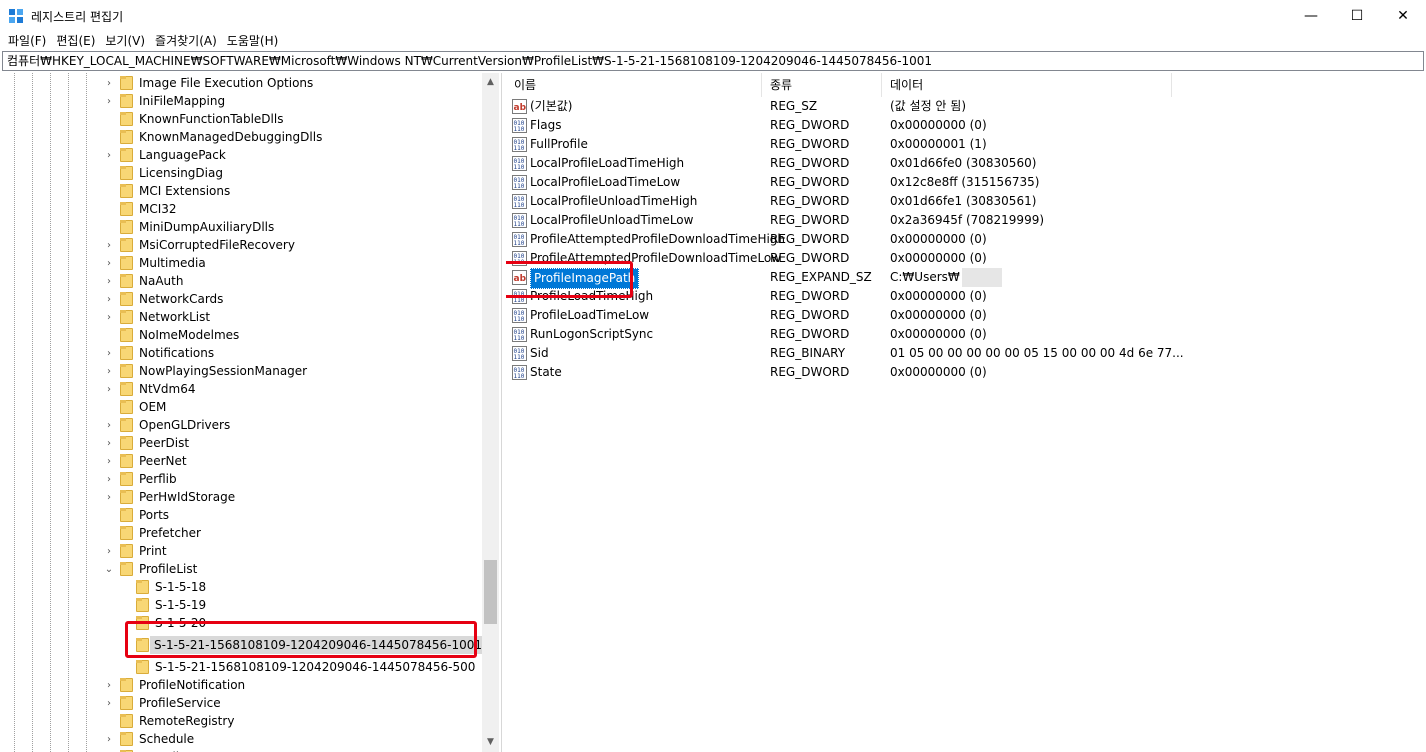 The height and width of the screenshot is (752, 1426). What do you see at coordinates (240, 101) in the screenshot?
I see `tree-item: › IniFileMapping` at bounding box center [240, 101].